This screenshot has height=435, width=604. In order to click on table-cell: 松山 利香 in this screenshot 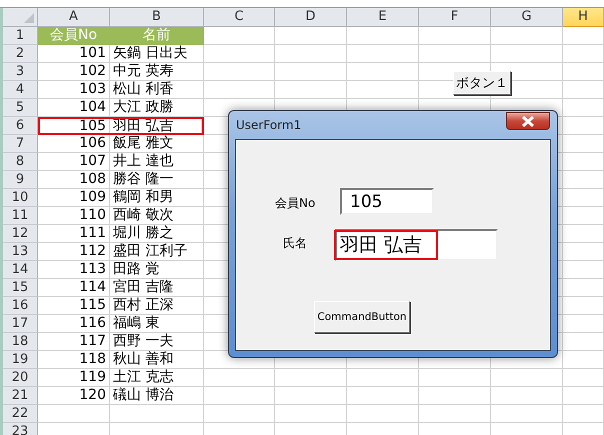, I will do `click(157, 90)`.